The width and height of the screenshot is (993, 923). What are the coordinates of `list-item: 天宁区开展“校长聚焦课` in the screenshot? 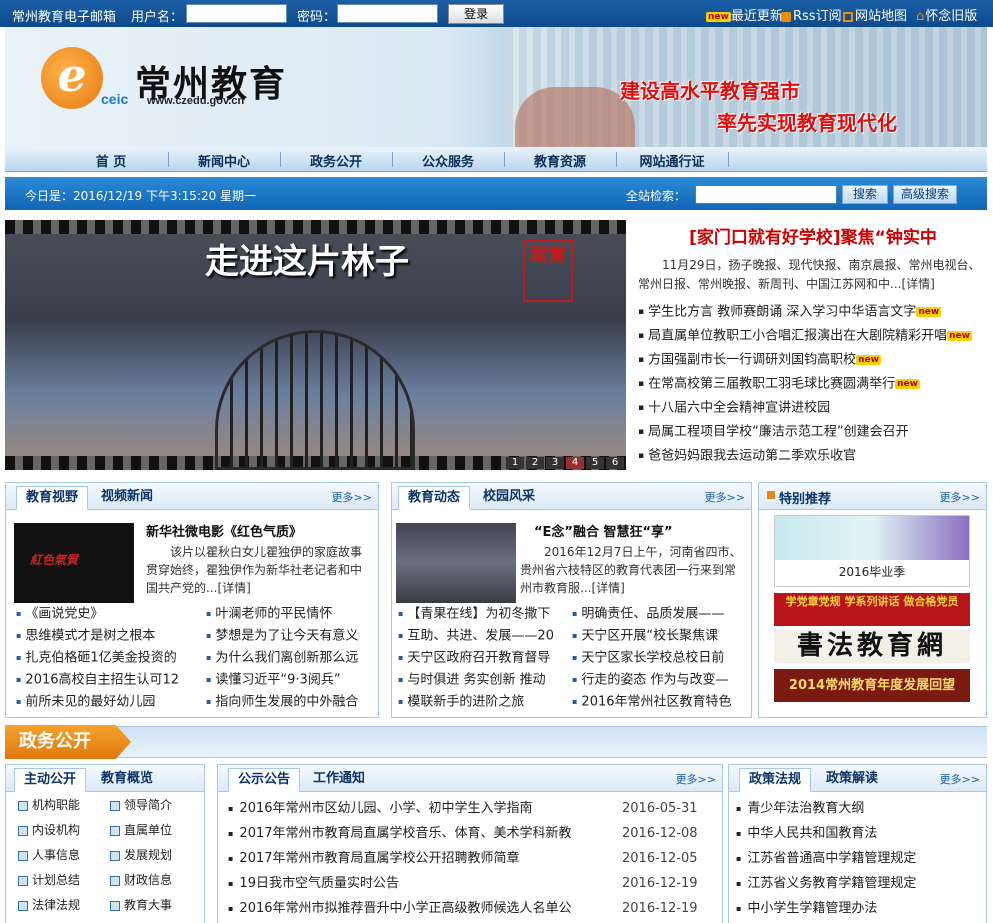 It's located at (660, 636).